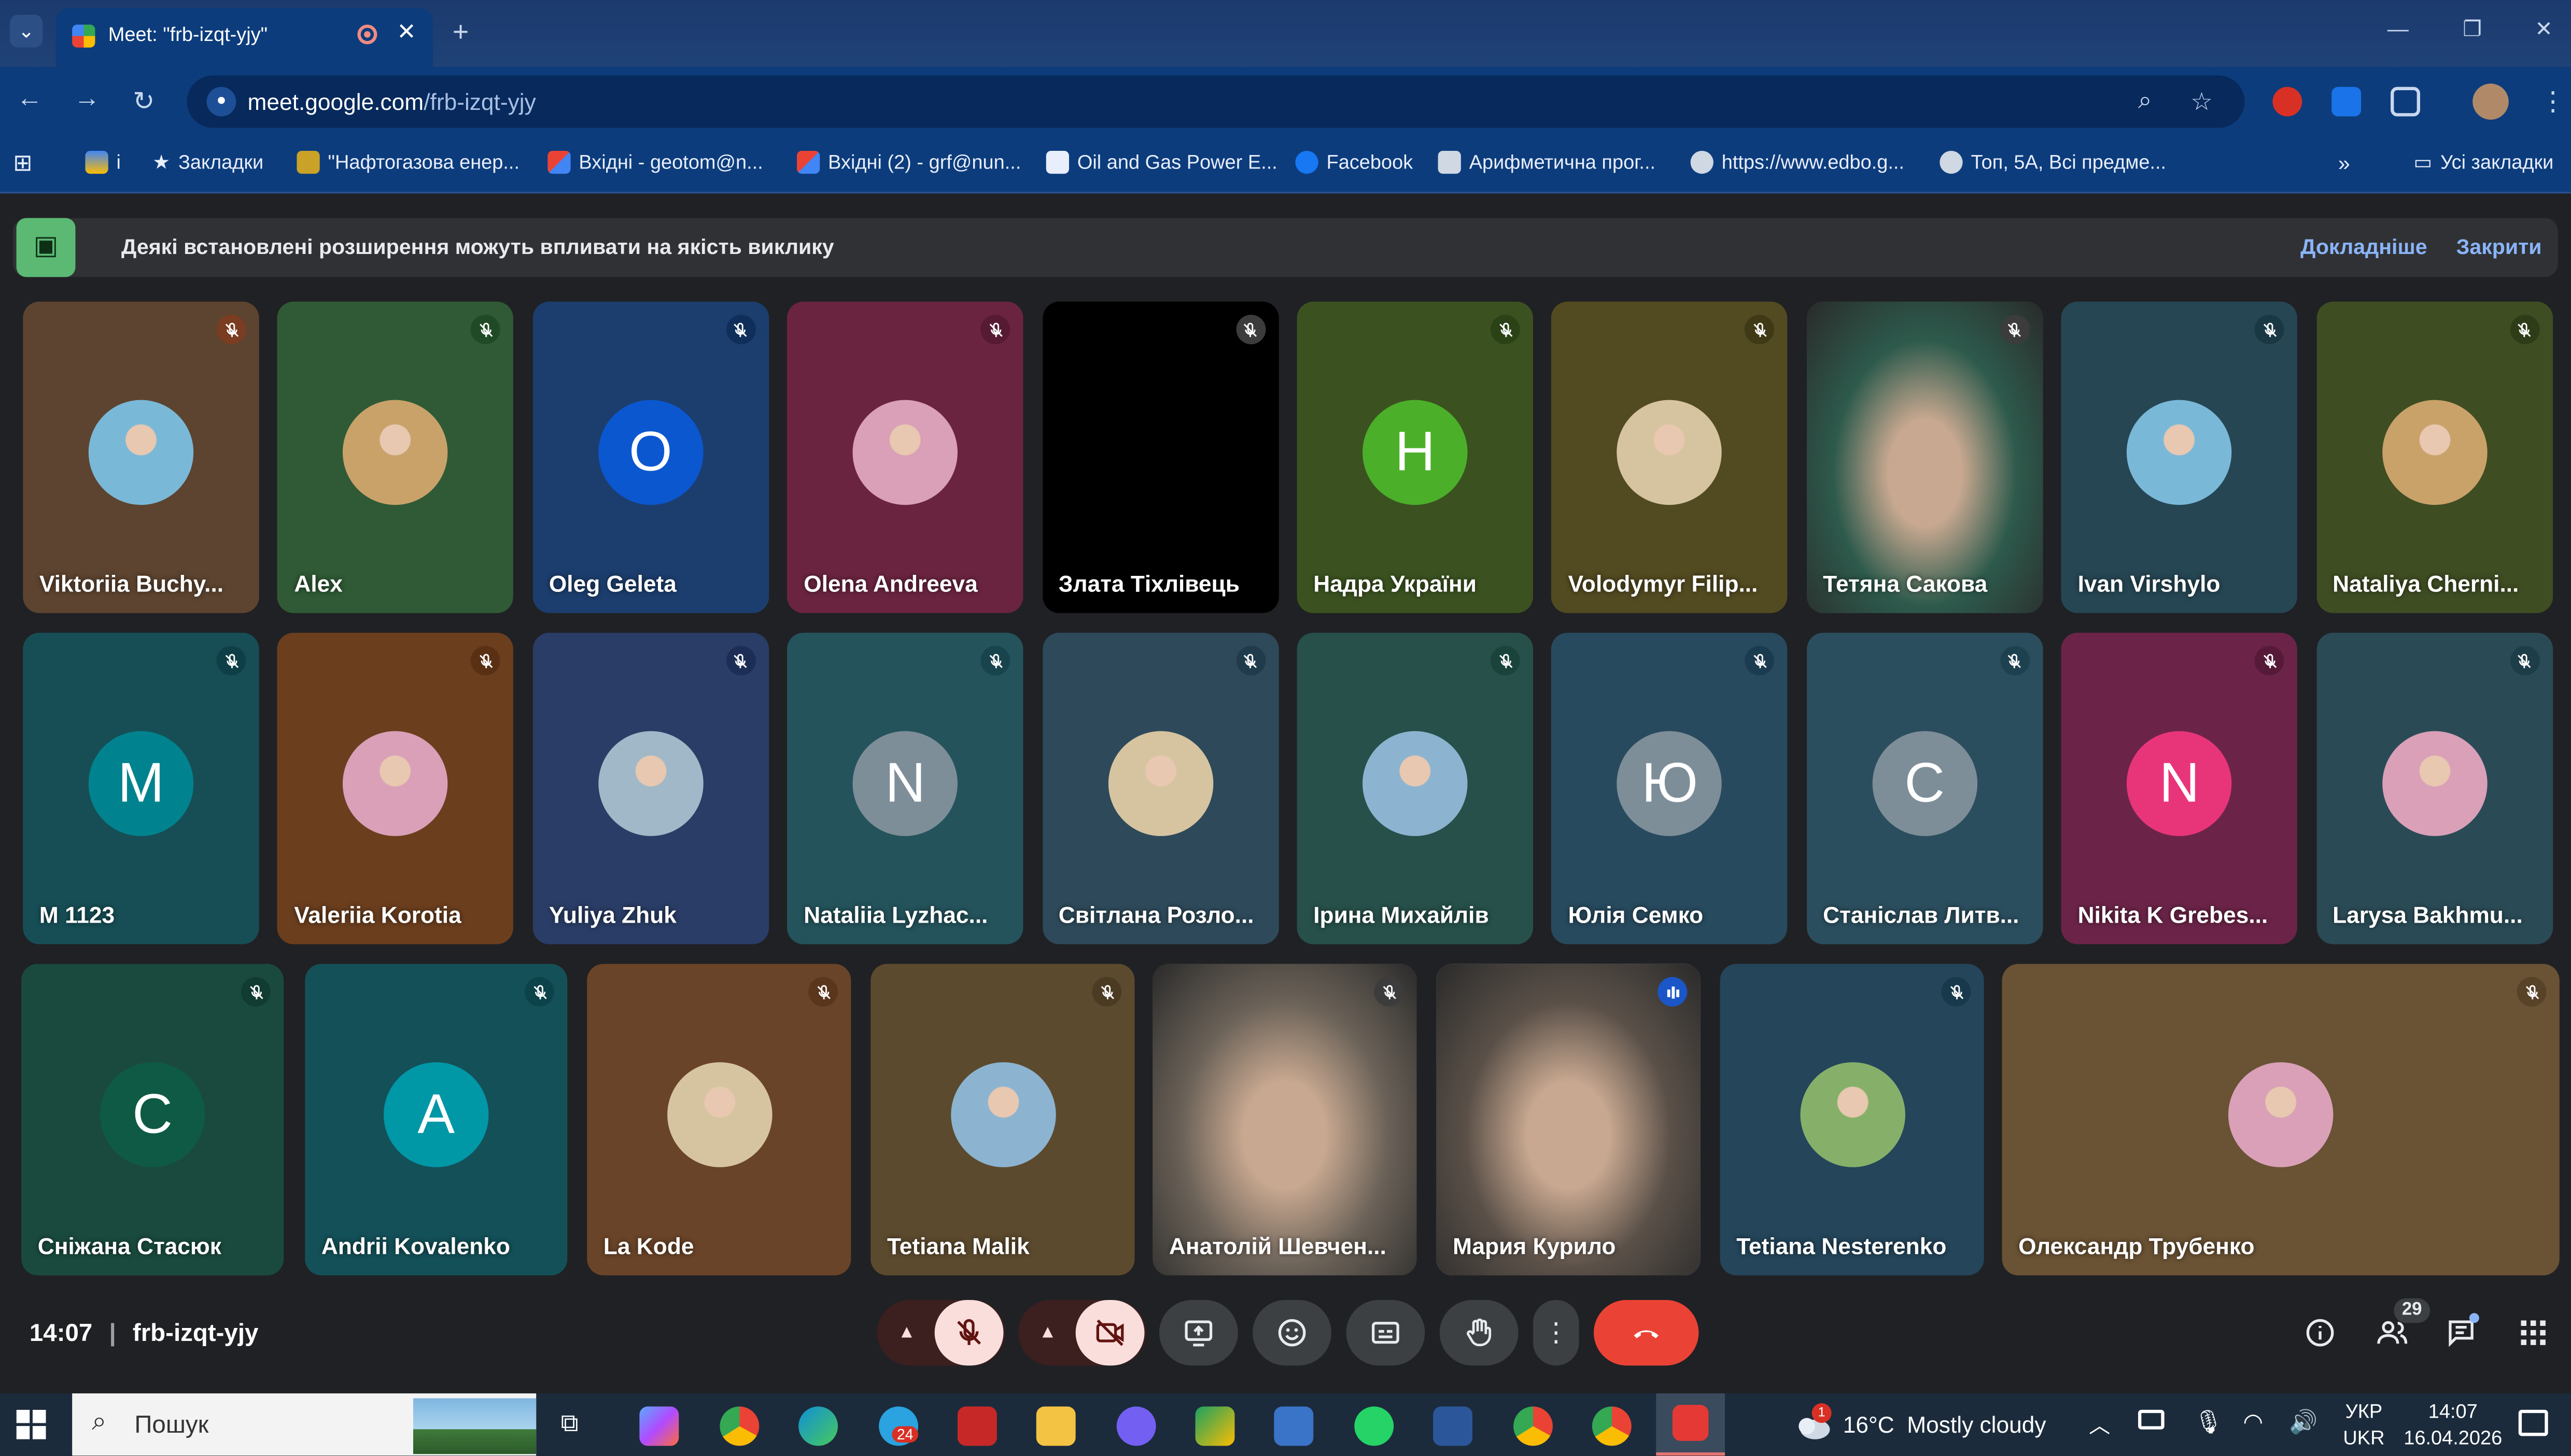  I want to click on bookmark-star-icon: ☆, so click(2201, 102).